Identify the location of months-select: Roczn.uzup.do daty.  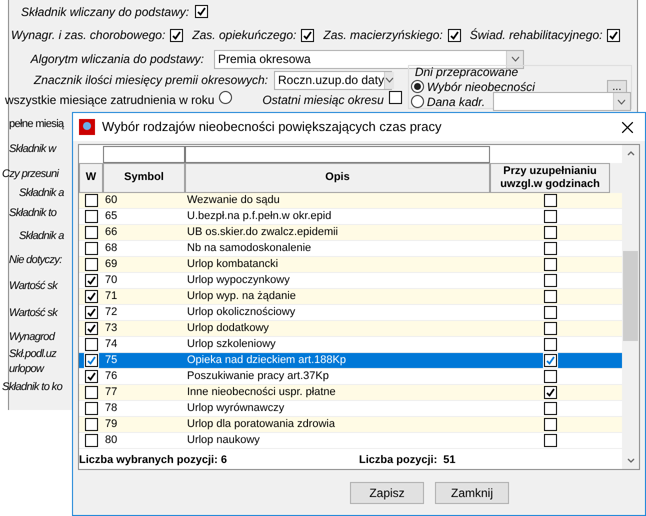
(333, 80).